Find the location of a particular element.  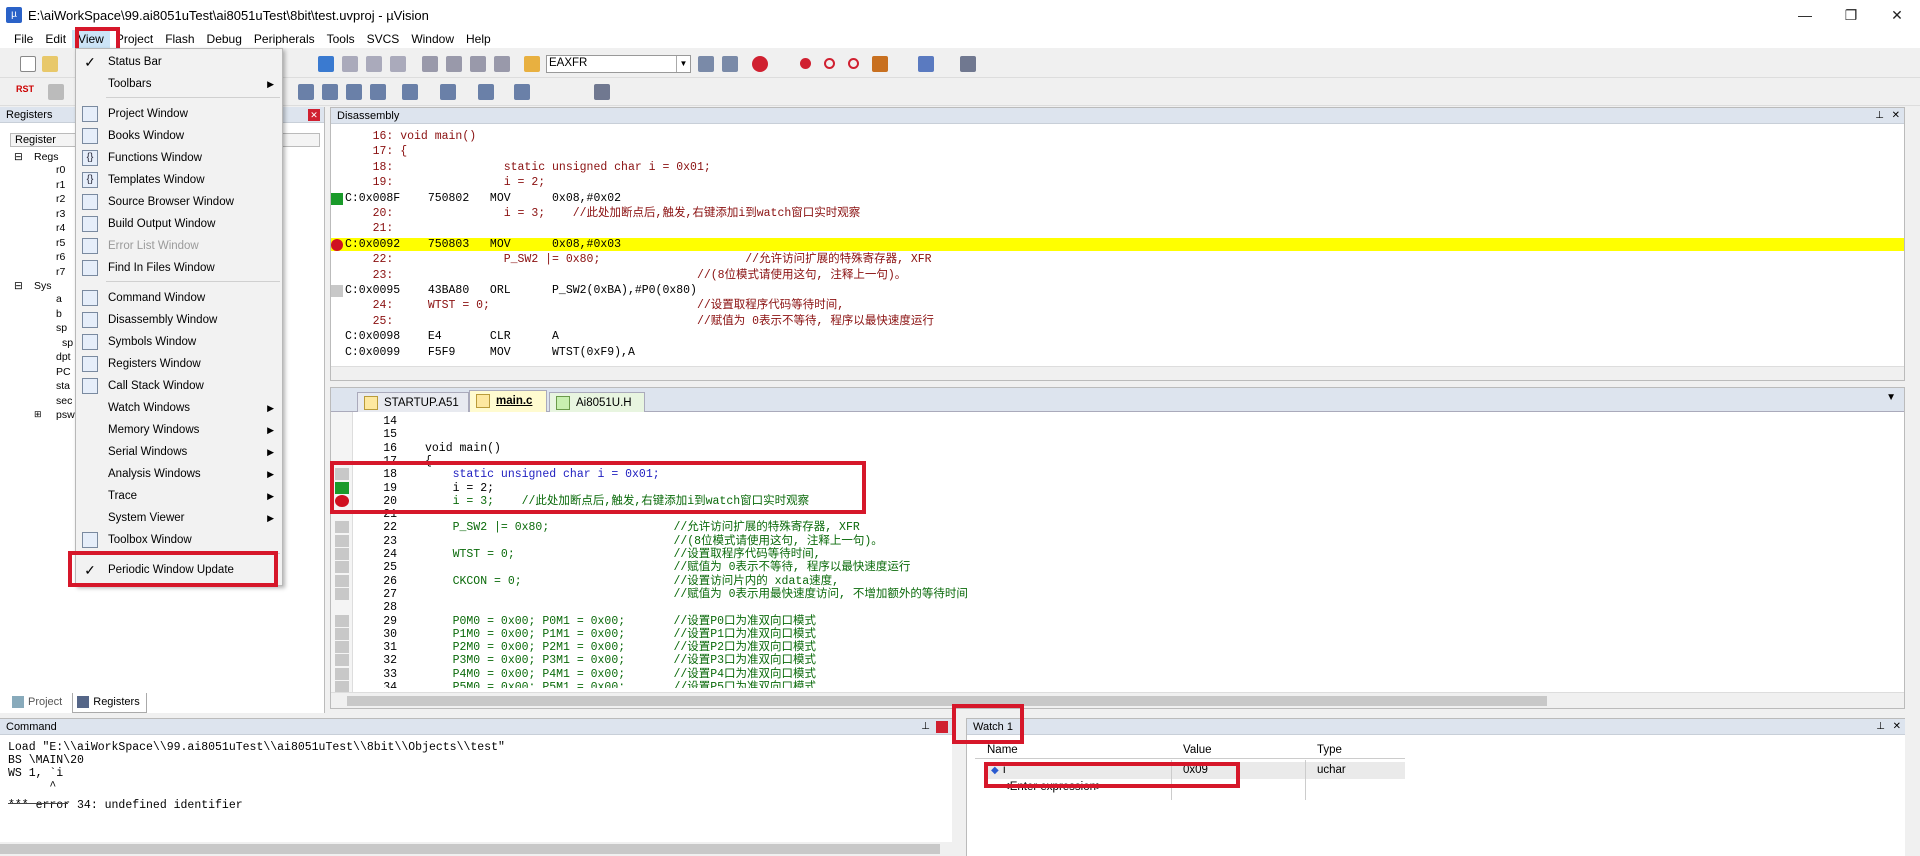

menu-item-periodic-window-update: ✓ Periodic Window Update is located at coordinates (179, 570).